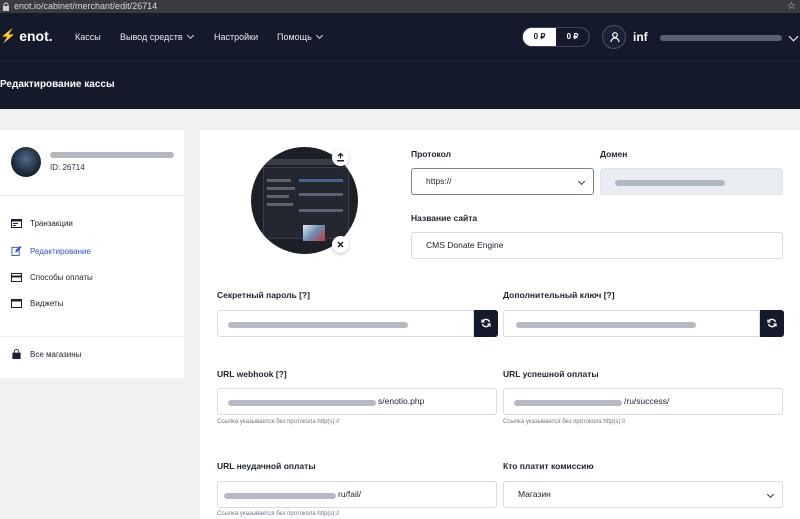 The height and width of the screenshot is (519, 800). I want to click on balance-primary: 0 ₽, so click(539, 37).